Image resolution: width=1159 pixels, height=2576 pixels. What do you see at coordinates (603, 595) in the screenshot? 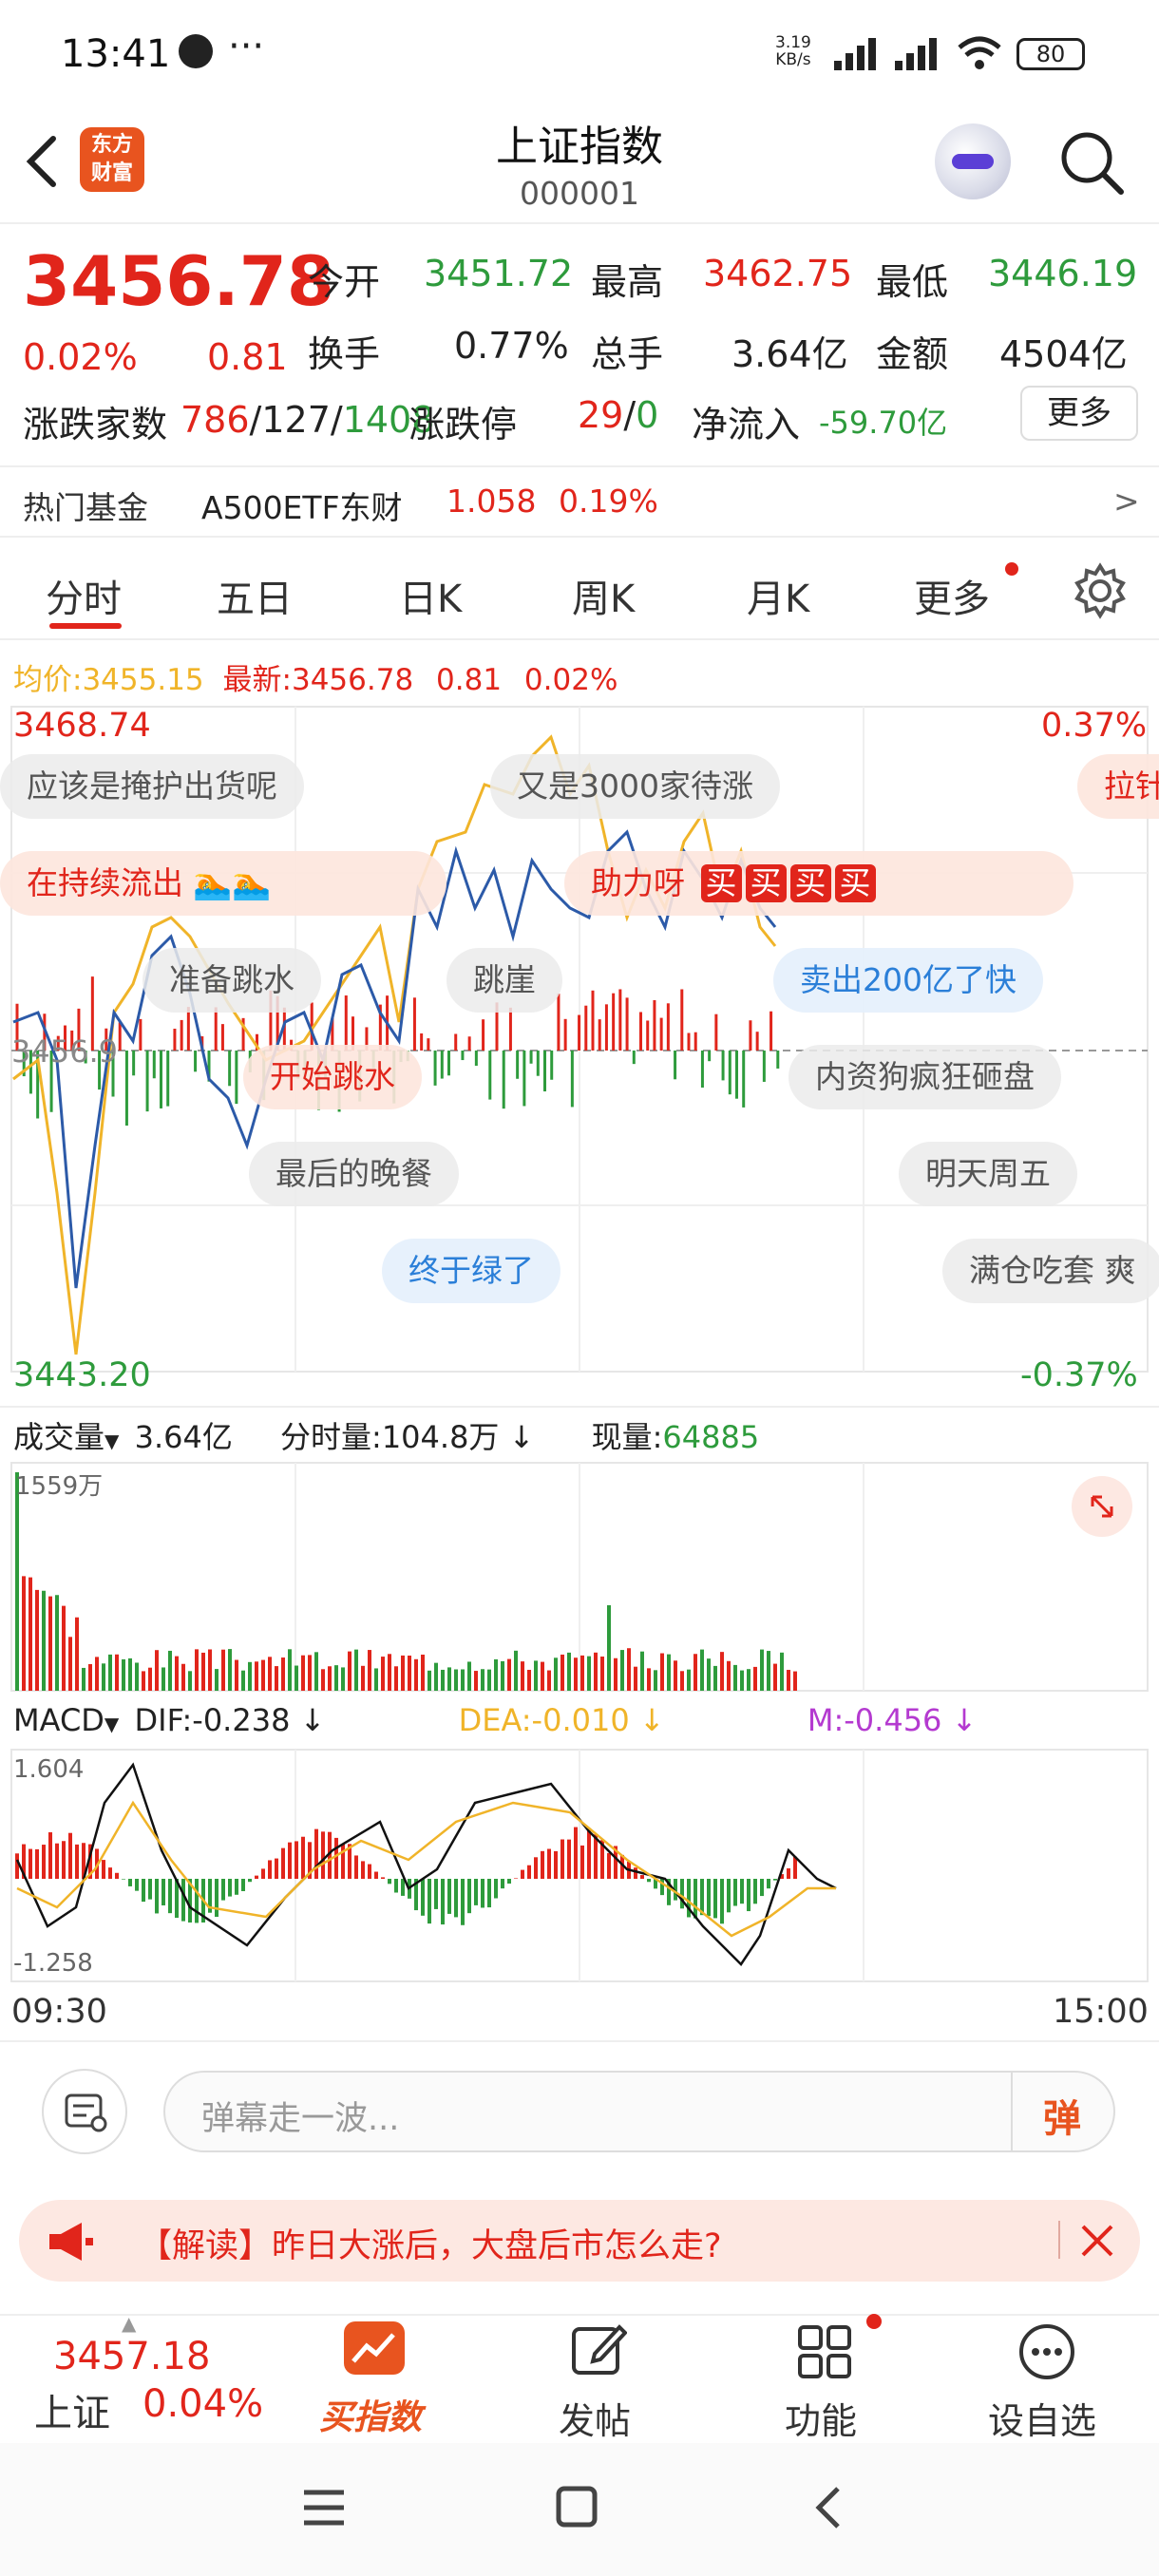
I see `tab-weekly-k: 周K` at bounding box center [603, 595].